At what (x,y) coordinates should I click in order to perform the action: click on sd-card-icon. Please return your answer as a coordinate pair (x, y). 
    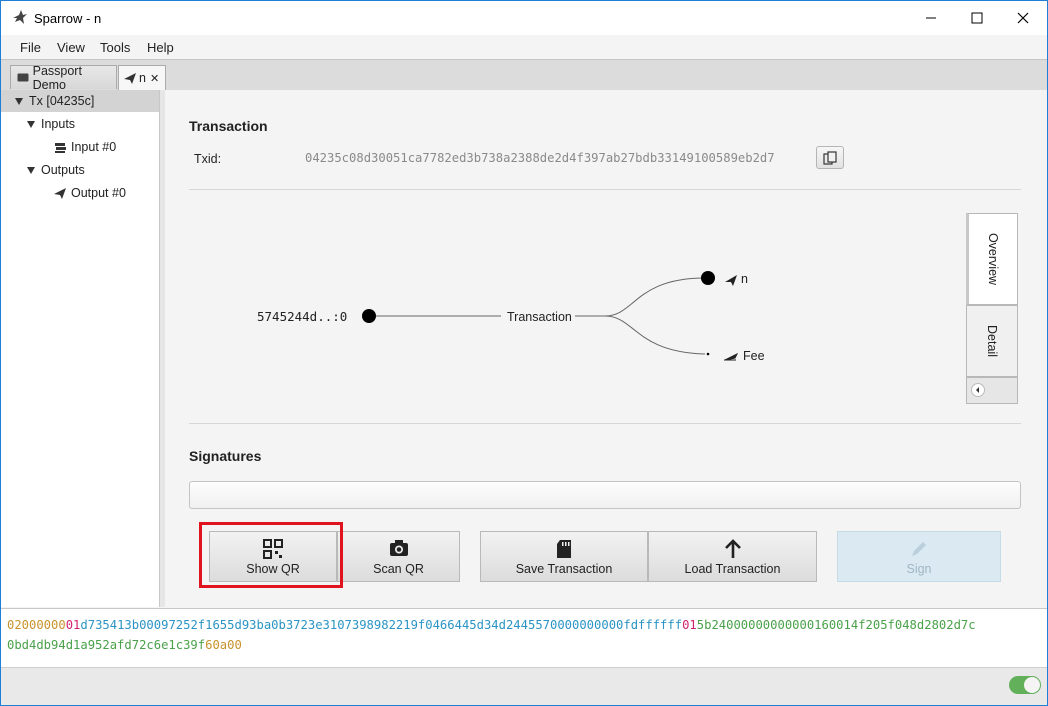
    Looking at the image, I should click on (564, 549).